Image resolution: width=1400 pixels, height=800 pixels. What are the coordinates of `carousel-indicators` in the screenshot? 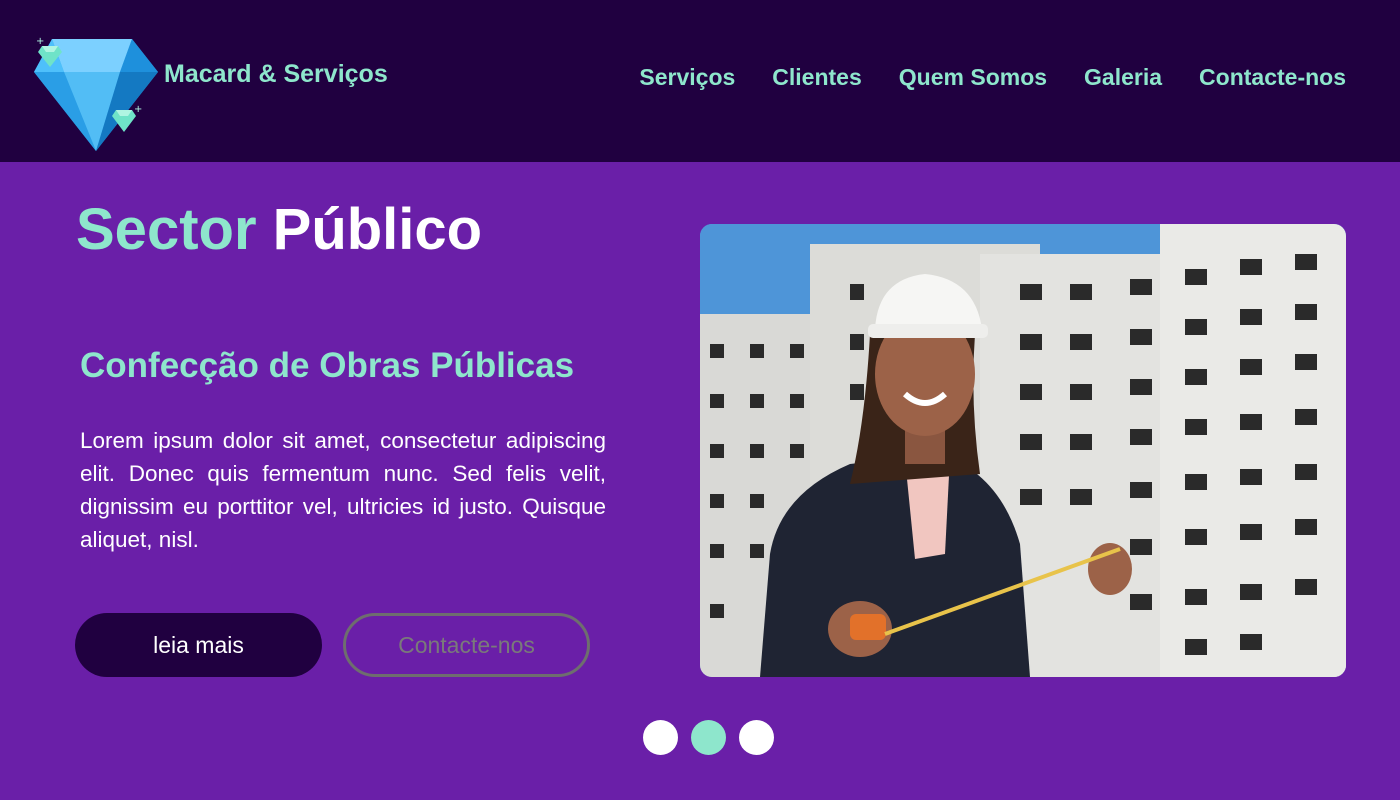 It's located at (708, 737).